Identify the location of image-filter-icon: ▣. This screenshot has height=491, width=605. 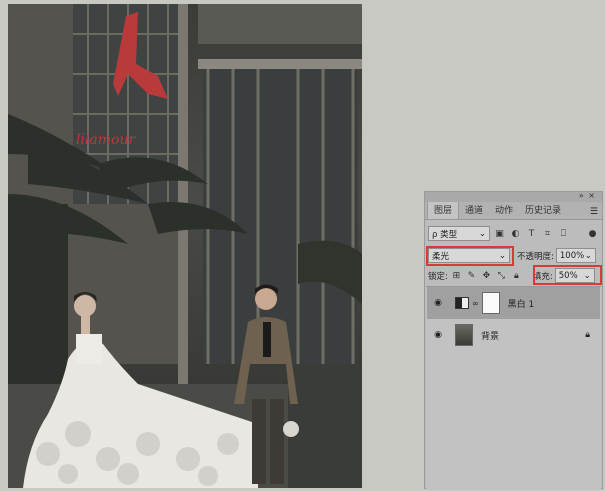
(499, 233).